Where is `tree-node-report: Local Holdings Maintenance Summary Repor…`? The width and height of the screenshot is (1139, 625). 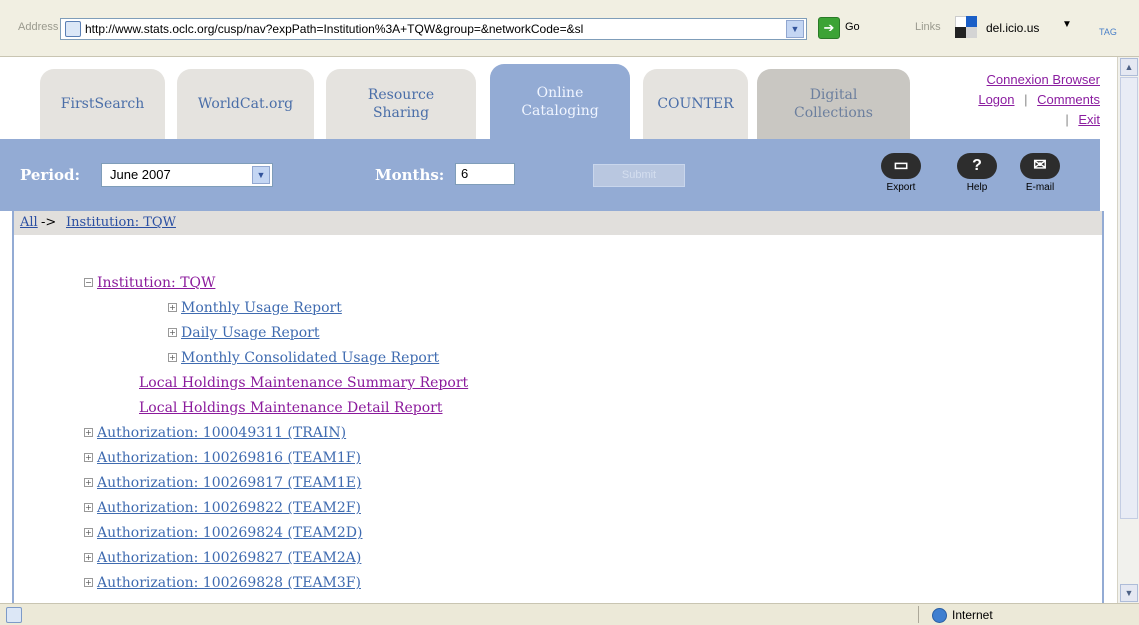 tree-node-report: Local Holdings Maintenance Summary Repor… is located at coordinates (303, 383).